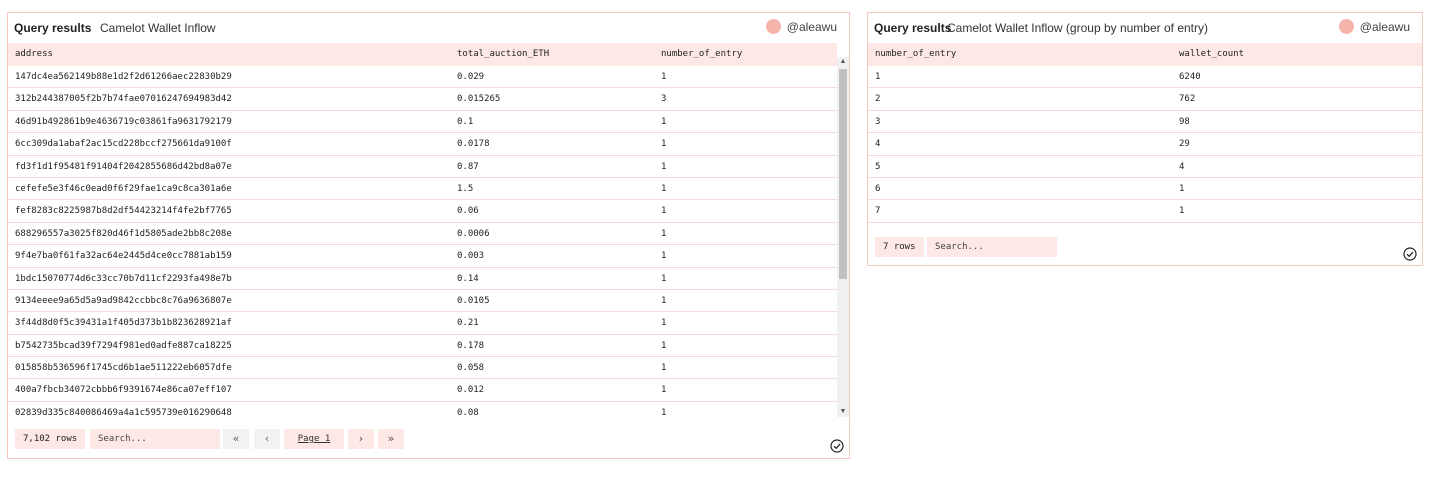 This screenshot has width=1456, height=491. What do you see at coordinates (34, 54) in the screenshot?
I see `column-header-address: address` at bounding box center [34, 54].